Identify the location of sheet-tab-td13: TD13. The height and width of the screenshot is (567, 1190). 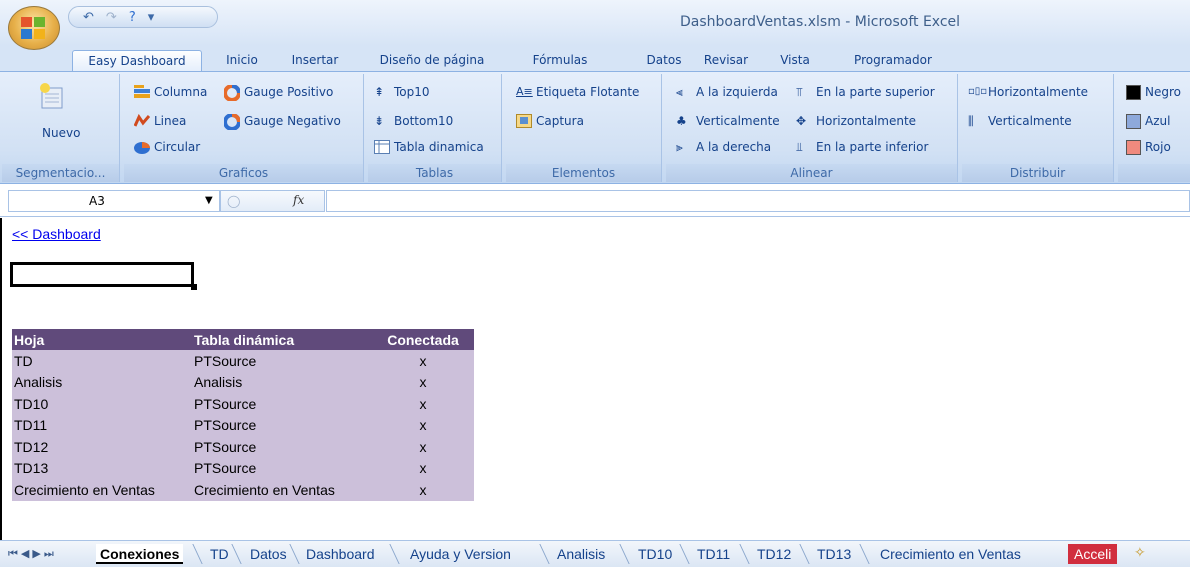
(834, 554).